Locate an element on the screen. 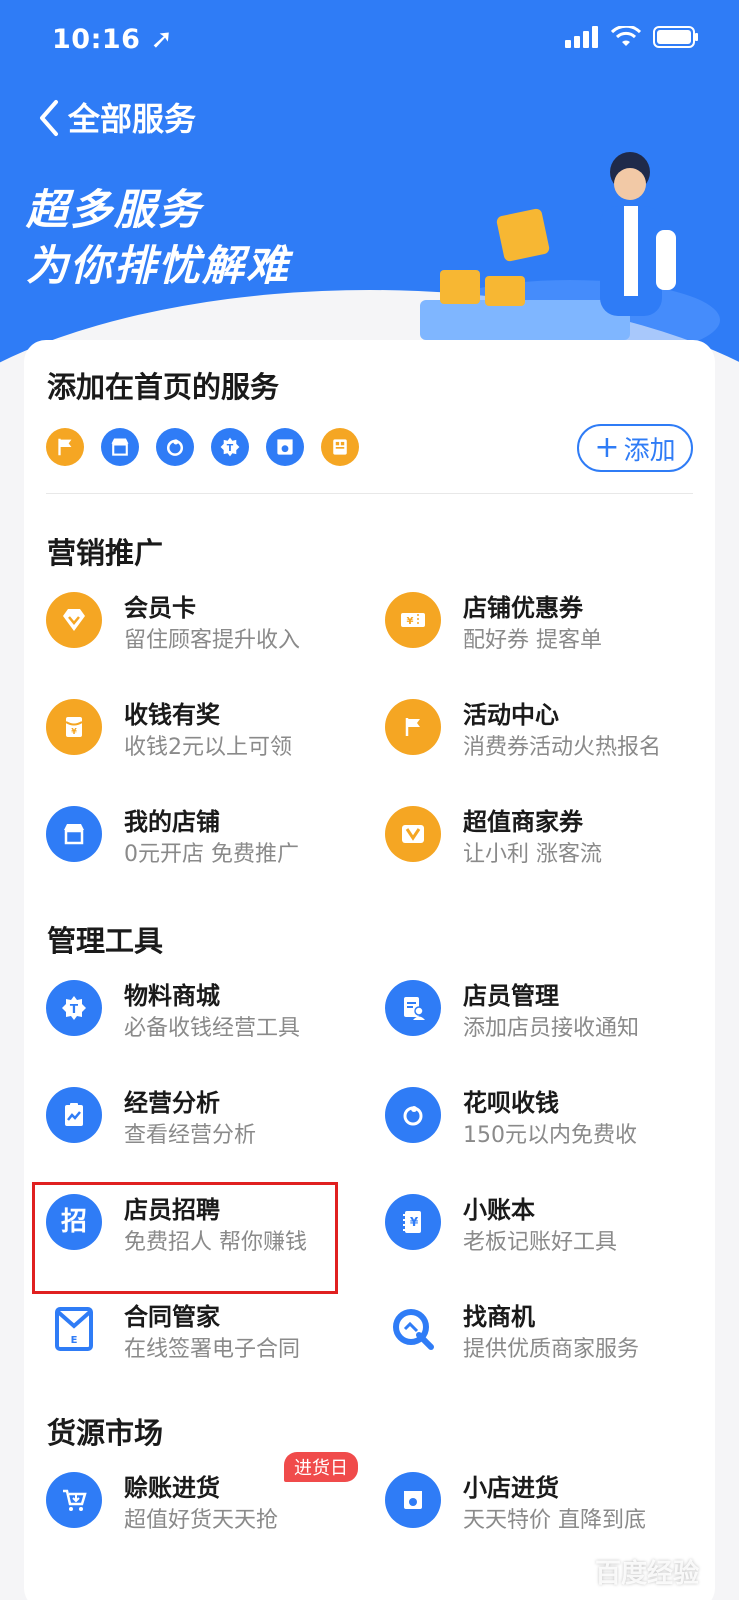 This screenshot has width=739, height=1600. huabei-icon is located at coordinates (413, 1115).